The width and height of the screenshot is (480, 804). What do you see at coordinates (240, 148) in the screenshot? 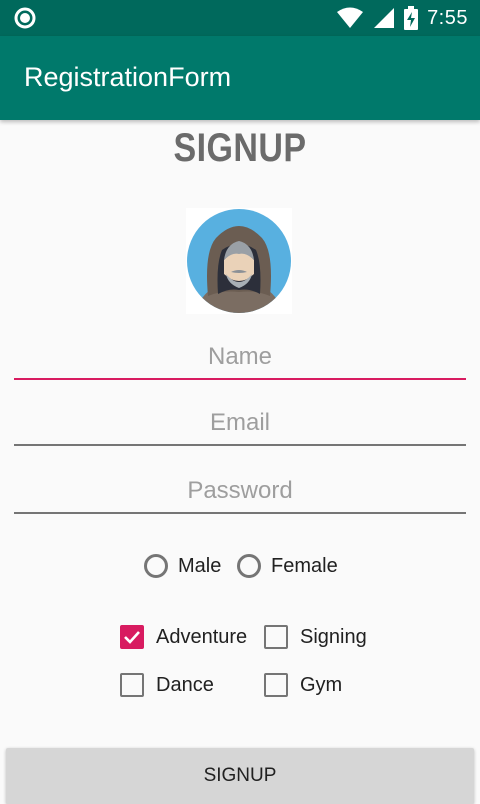
I see `page-title: SIGNUP` at bounding box center [240, 148].